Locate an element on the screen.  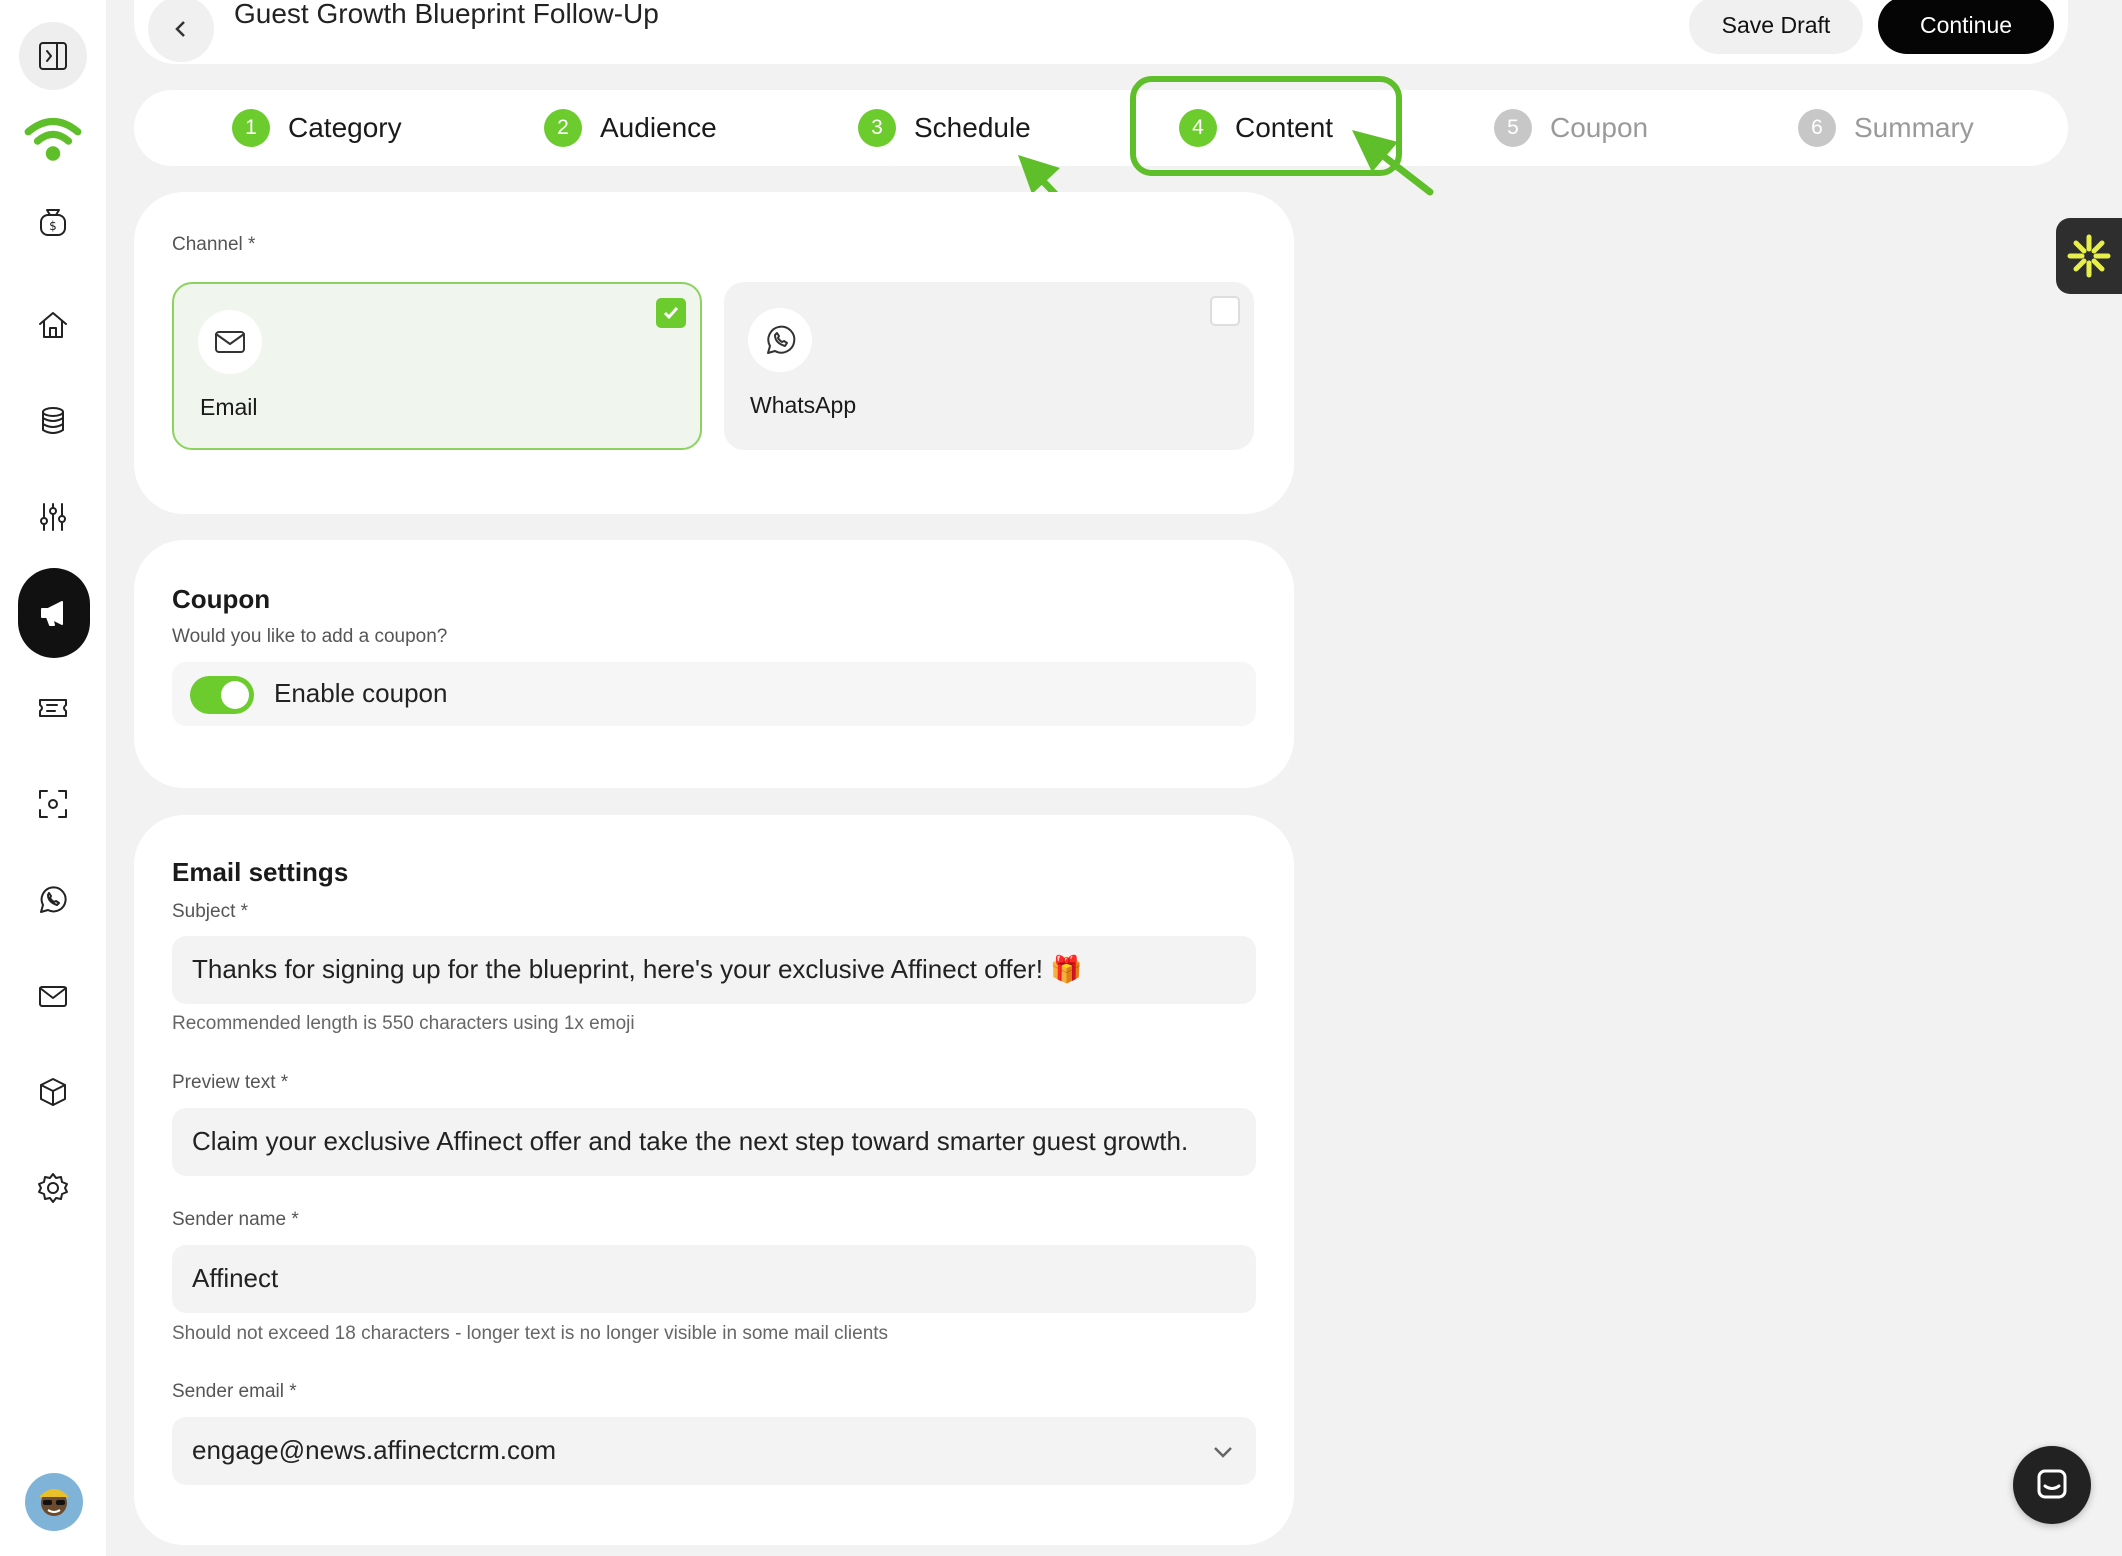
sidebar-item-campaigns is located at coordinates (54, 613).